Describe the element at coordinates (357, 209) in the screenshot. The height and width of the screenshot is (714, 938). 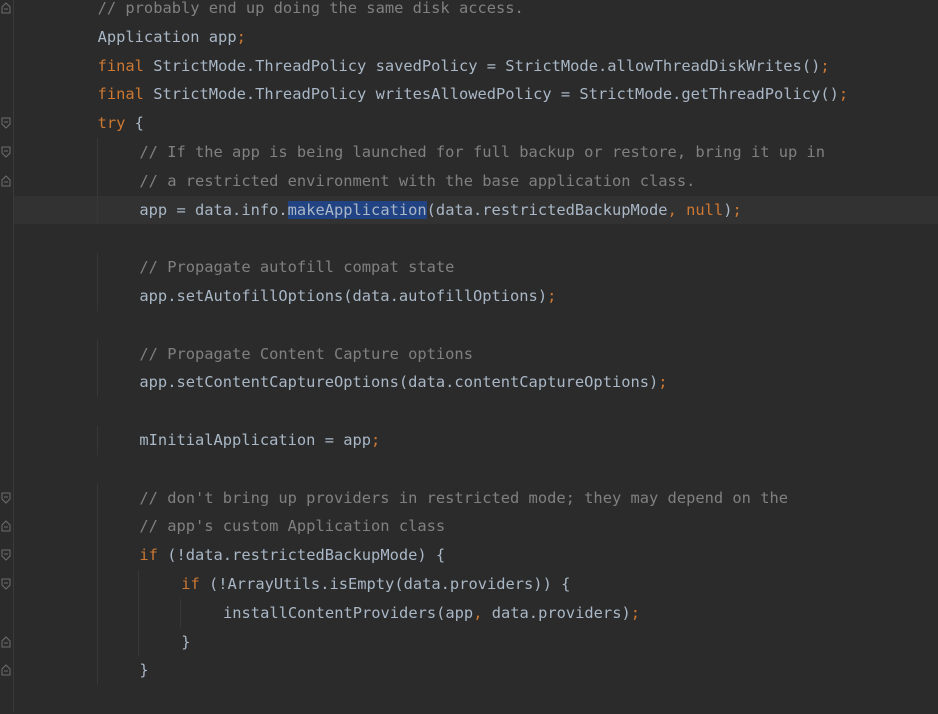
I see `selected-text: makeApplication` at that location.